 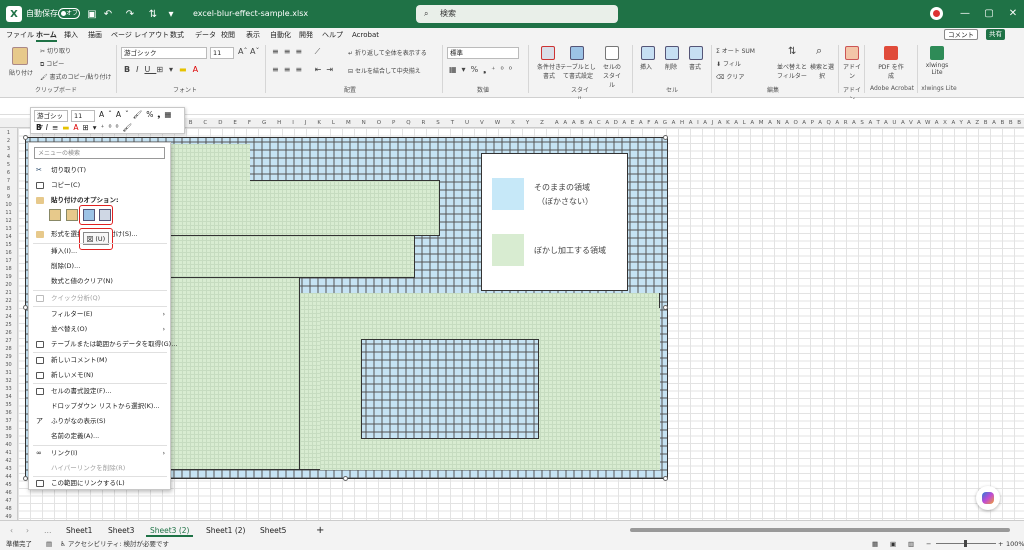 What do you see at coordinates (21, 72) in the screenshot?
I see `paste-button: 貼り付け` at bounding box center [21, 72].